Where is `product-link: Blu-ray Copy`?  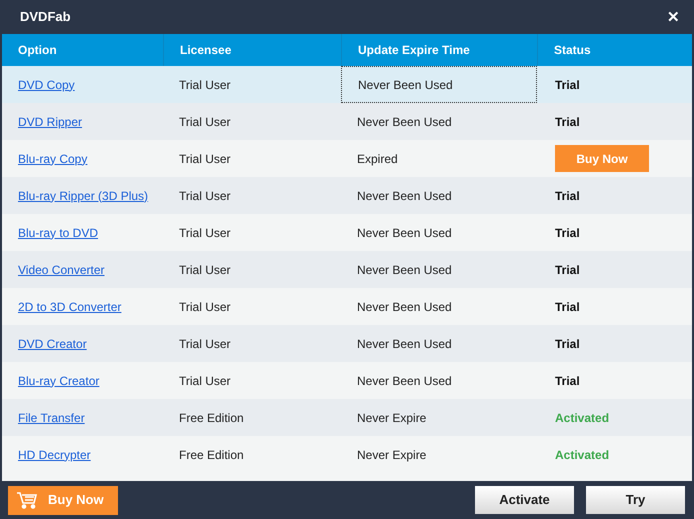 product-link: Blu-ray Copy is located at coordinates (53, 159).